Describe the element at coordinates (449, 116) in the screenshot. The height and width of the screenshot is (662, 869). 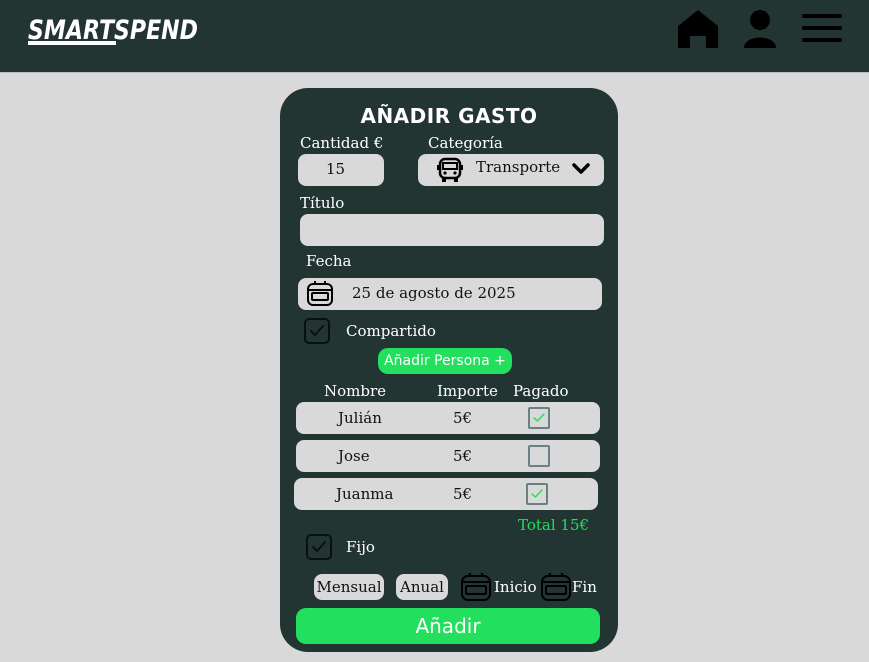
I see `form-title: AÑADIR GASTO` at that location.